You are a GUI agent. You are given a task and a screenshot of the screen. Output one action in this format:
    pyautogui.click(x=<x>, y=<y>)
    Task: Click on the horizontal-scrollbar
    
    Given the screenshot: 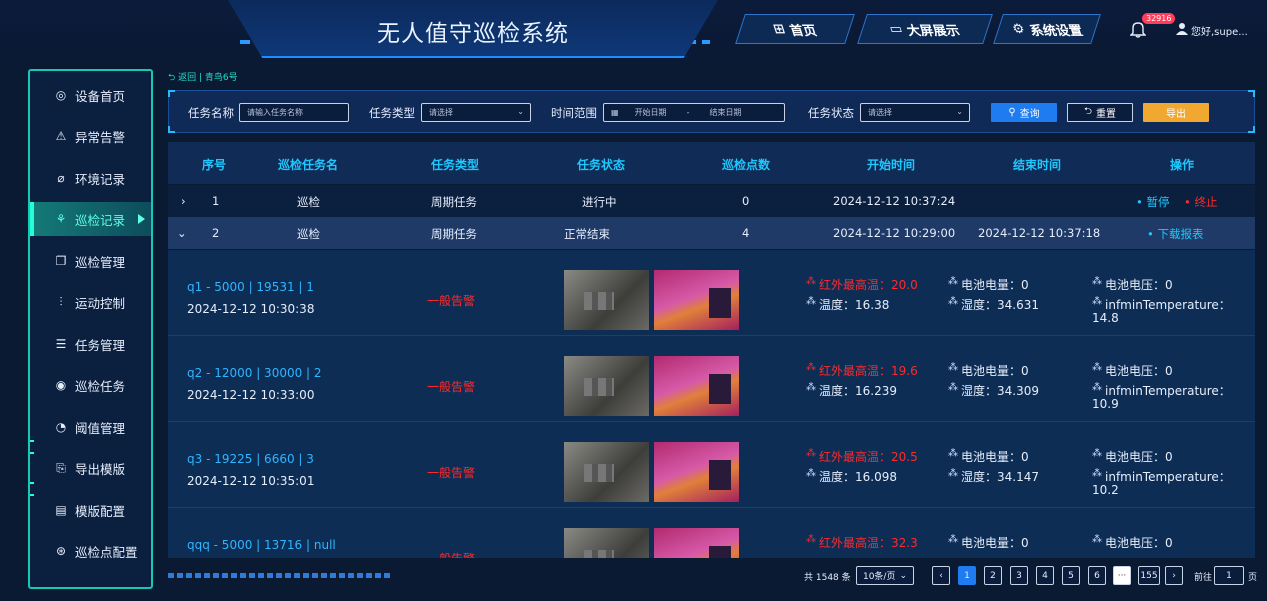 What is the action you would take?
    pyautogui.click(x=279, y=575)
    